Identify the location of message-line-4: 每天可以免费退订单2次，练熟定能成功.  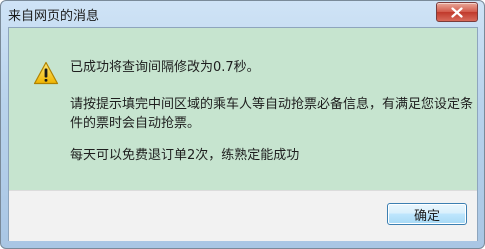
(185, 155).